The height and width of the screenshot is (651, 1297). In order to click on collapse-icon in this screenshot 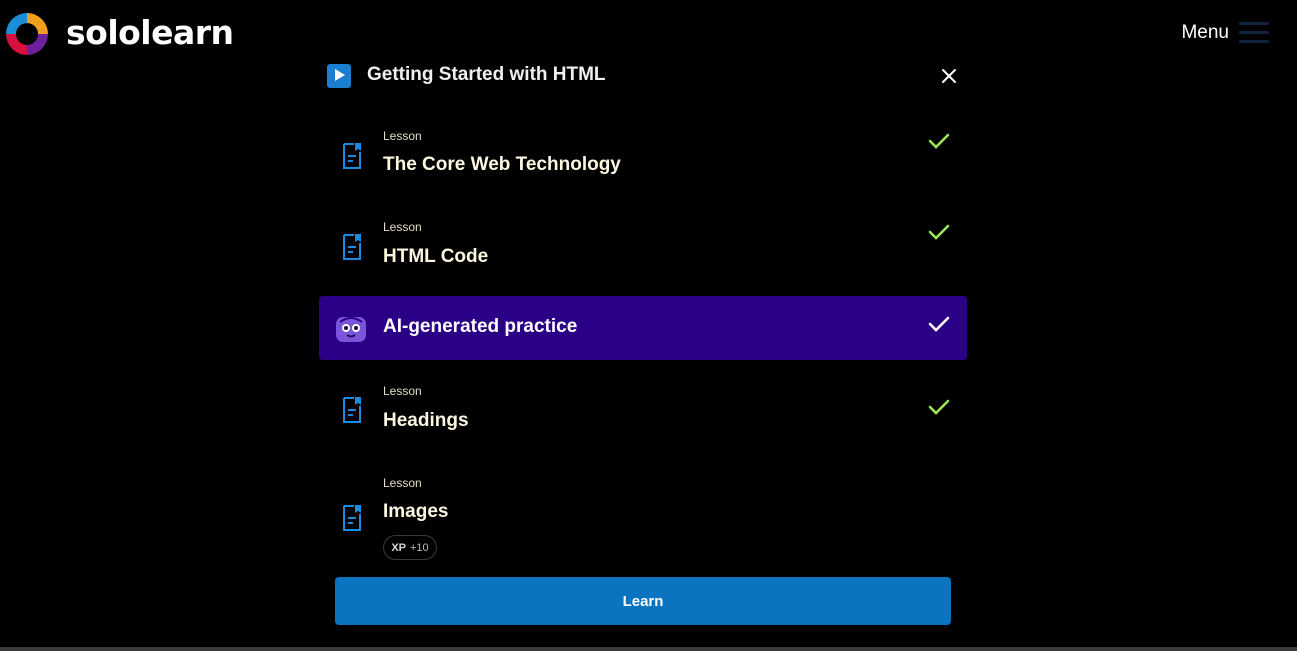, I will do `click(949, 76)`.